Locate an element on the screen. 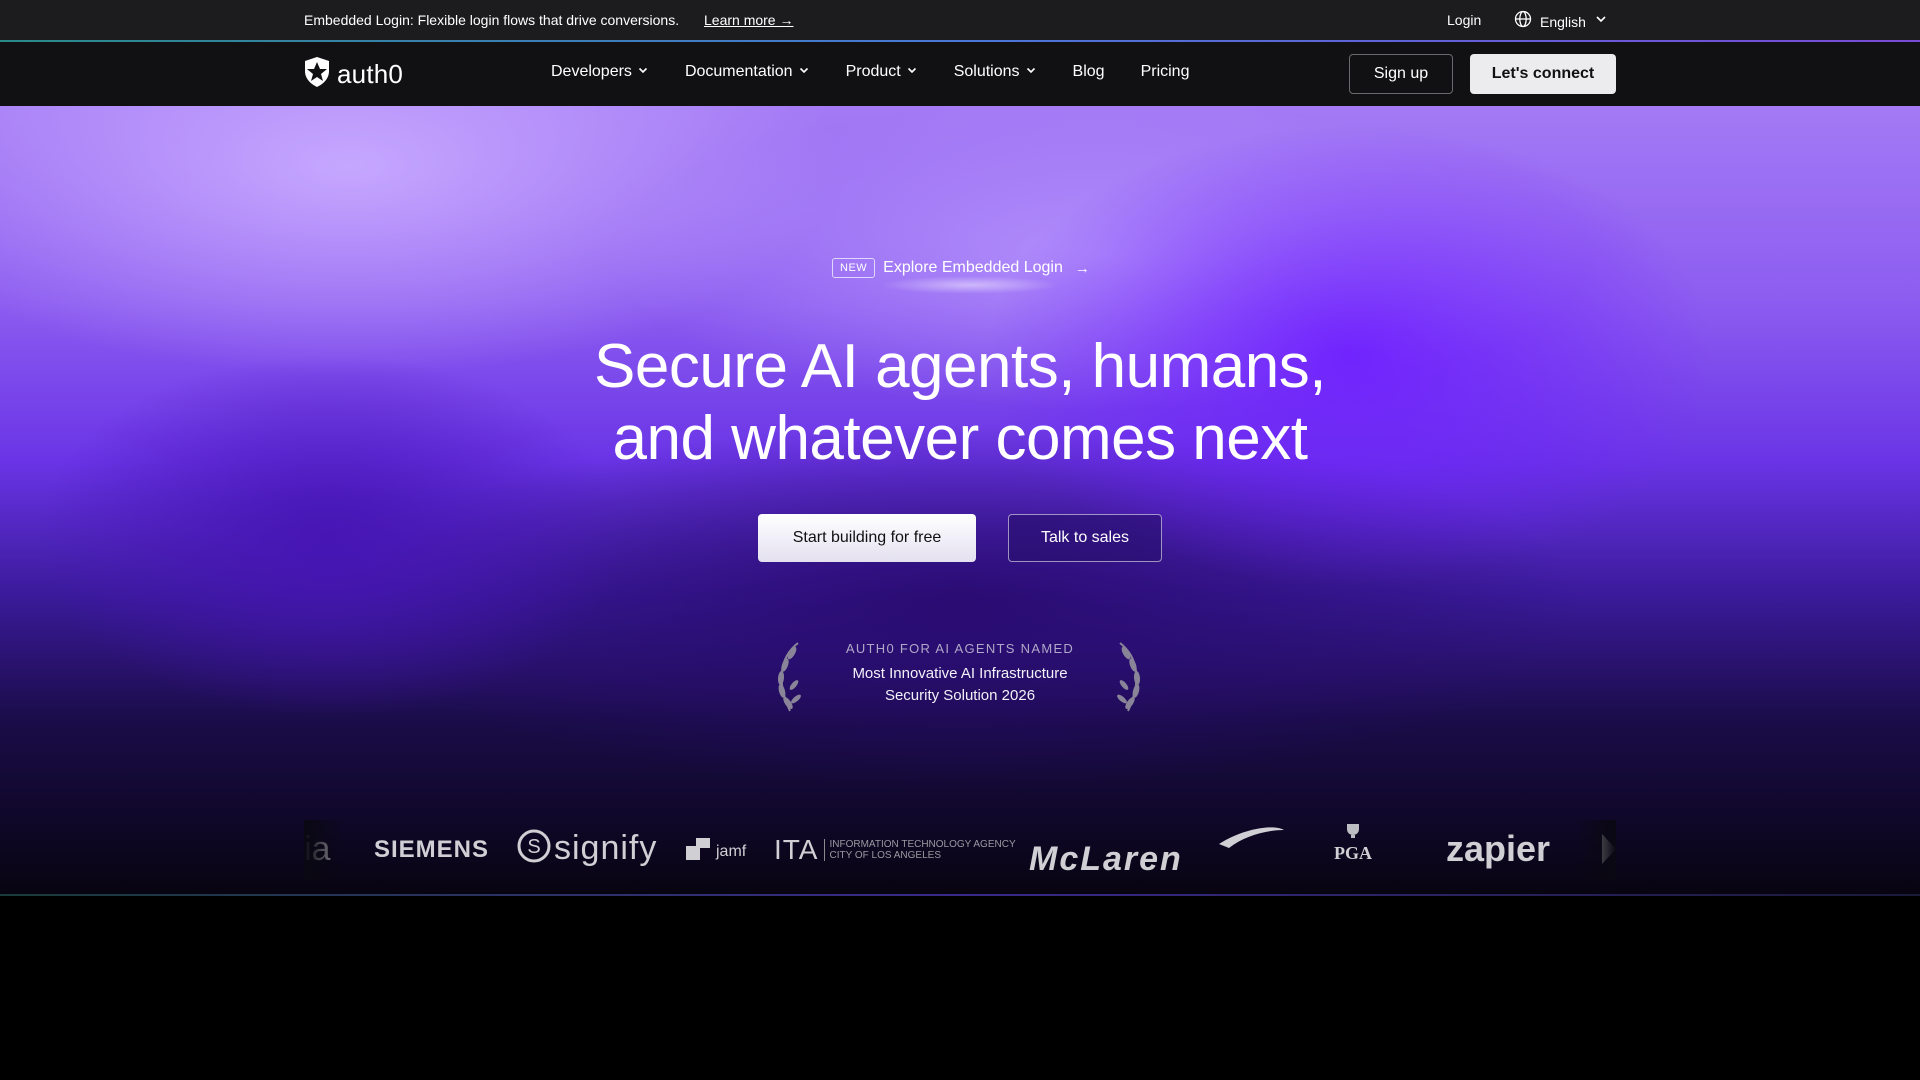  headline-line-2: and whatever comes next is located at coordinates (960, 438).